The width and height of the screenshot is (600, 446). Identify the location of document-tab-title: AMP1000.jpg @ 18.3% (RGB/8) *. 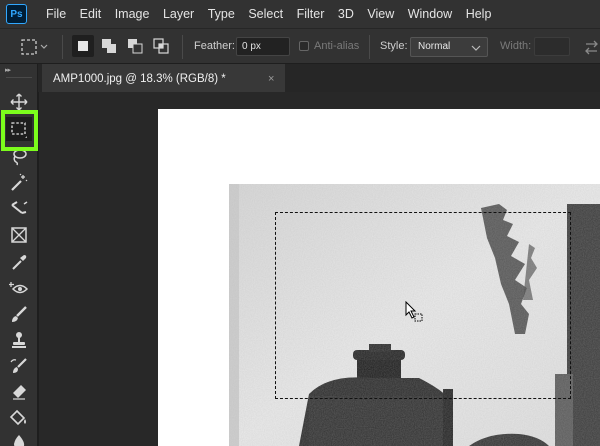
(139, 79).